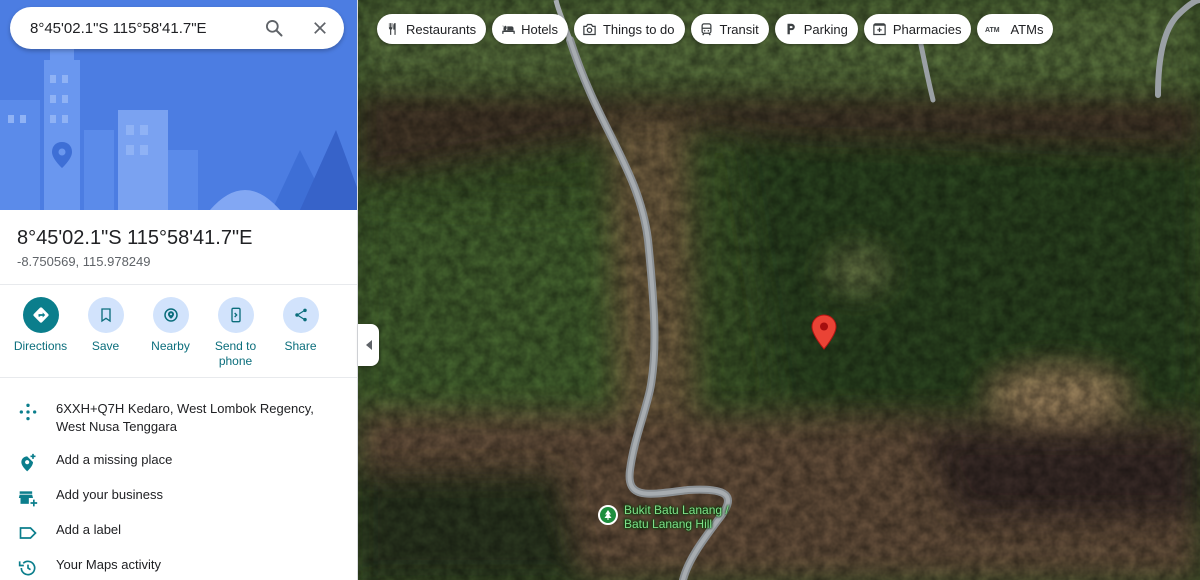  What do you see at coordinates (28, 567) in the screenshot?
I see `history-icon` at bounding box center [28, 567].